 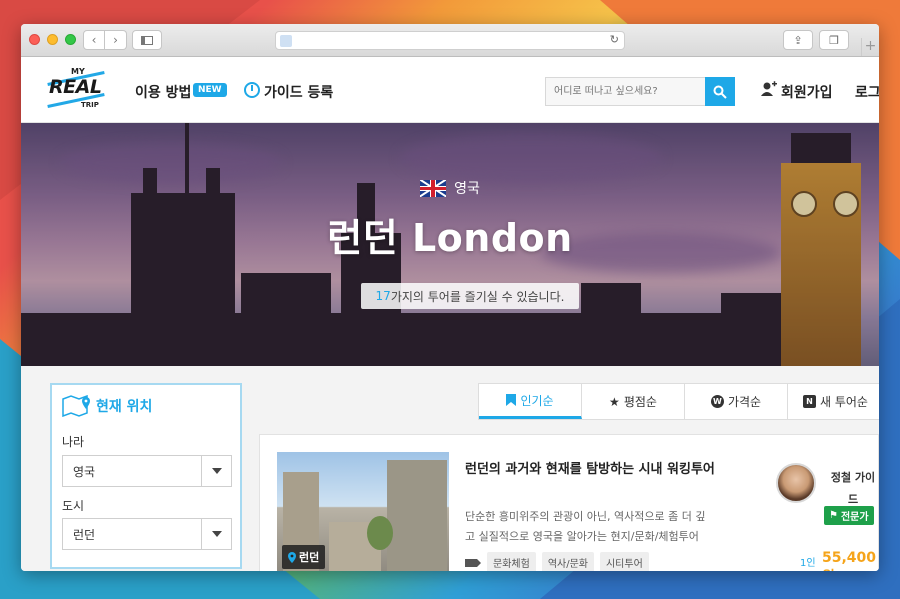 I want to click on tour-count-text: 가지의 투어를 즐기실 수 있습니다., so click(x=477, y=296).